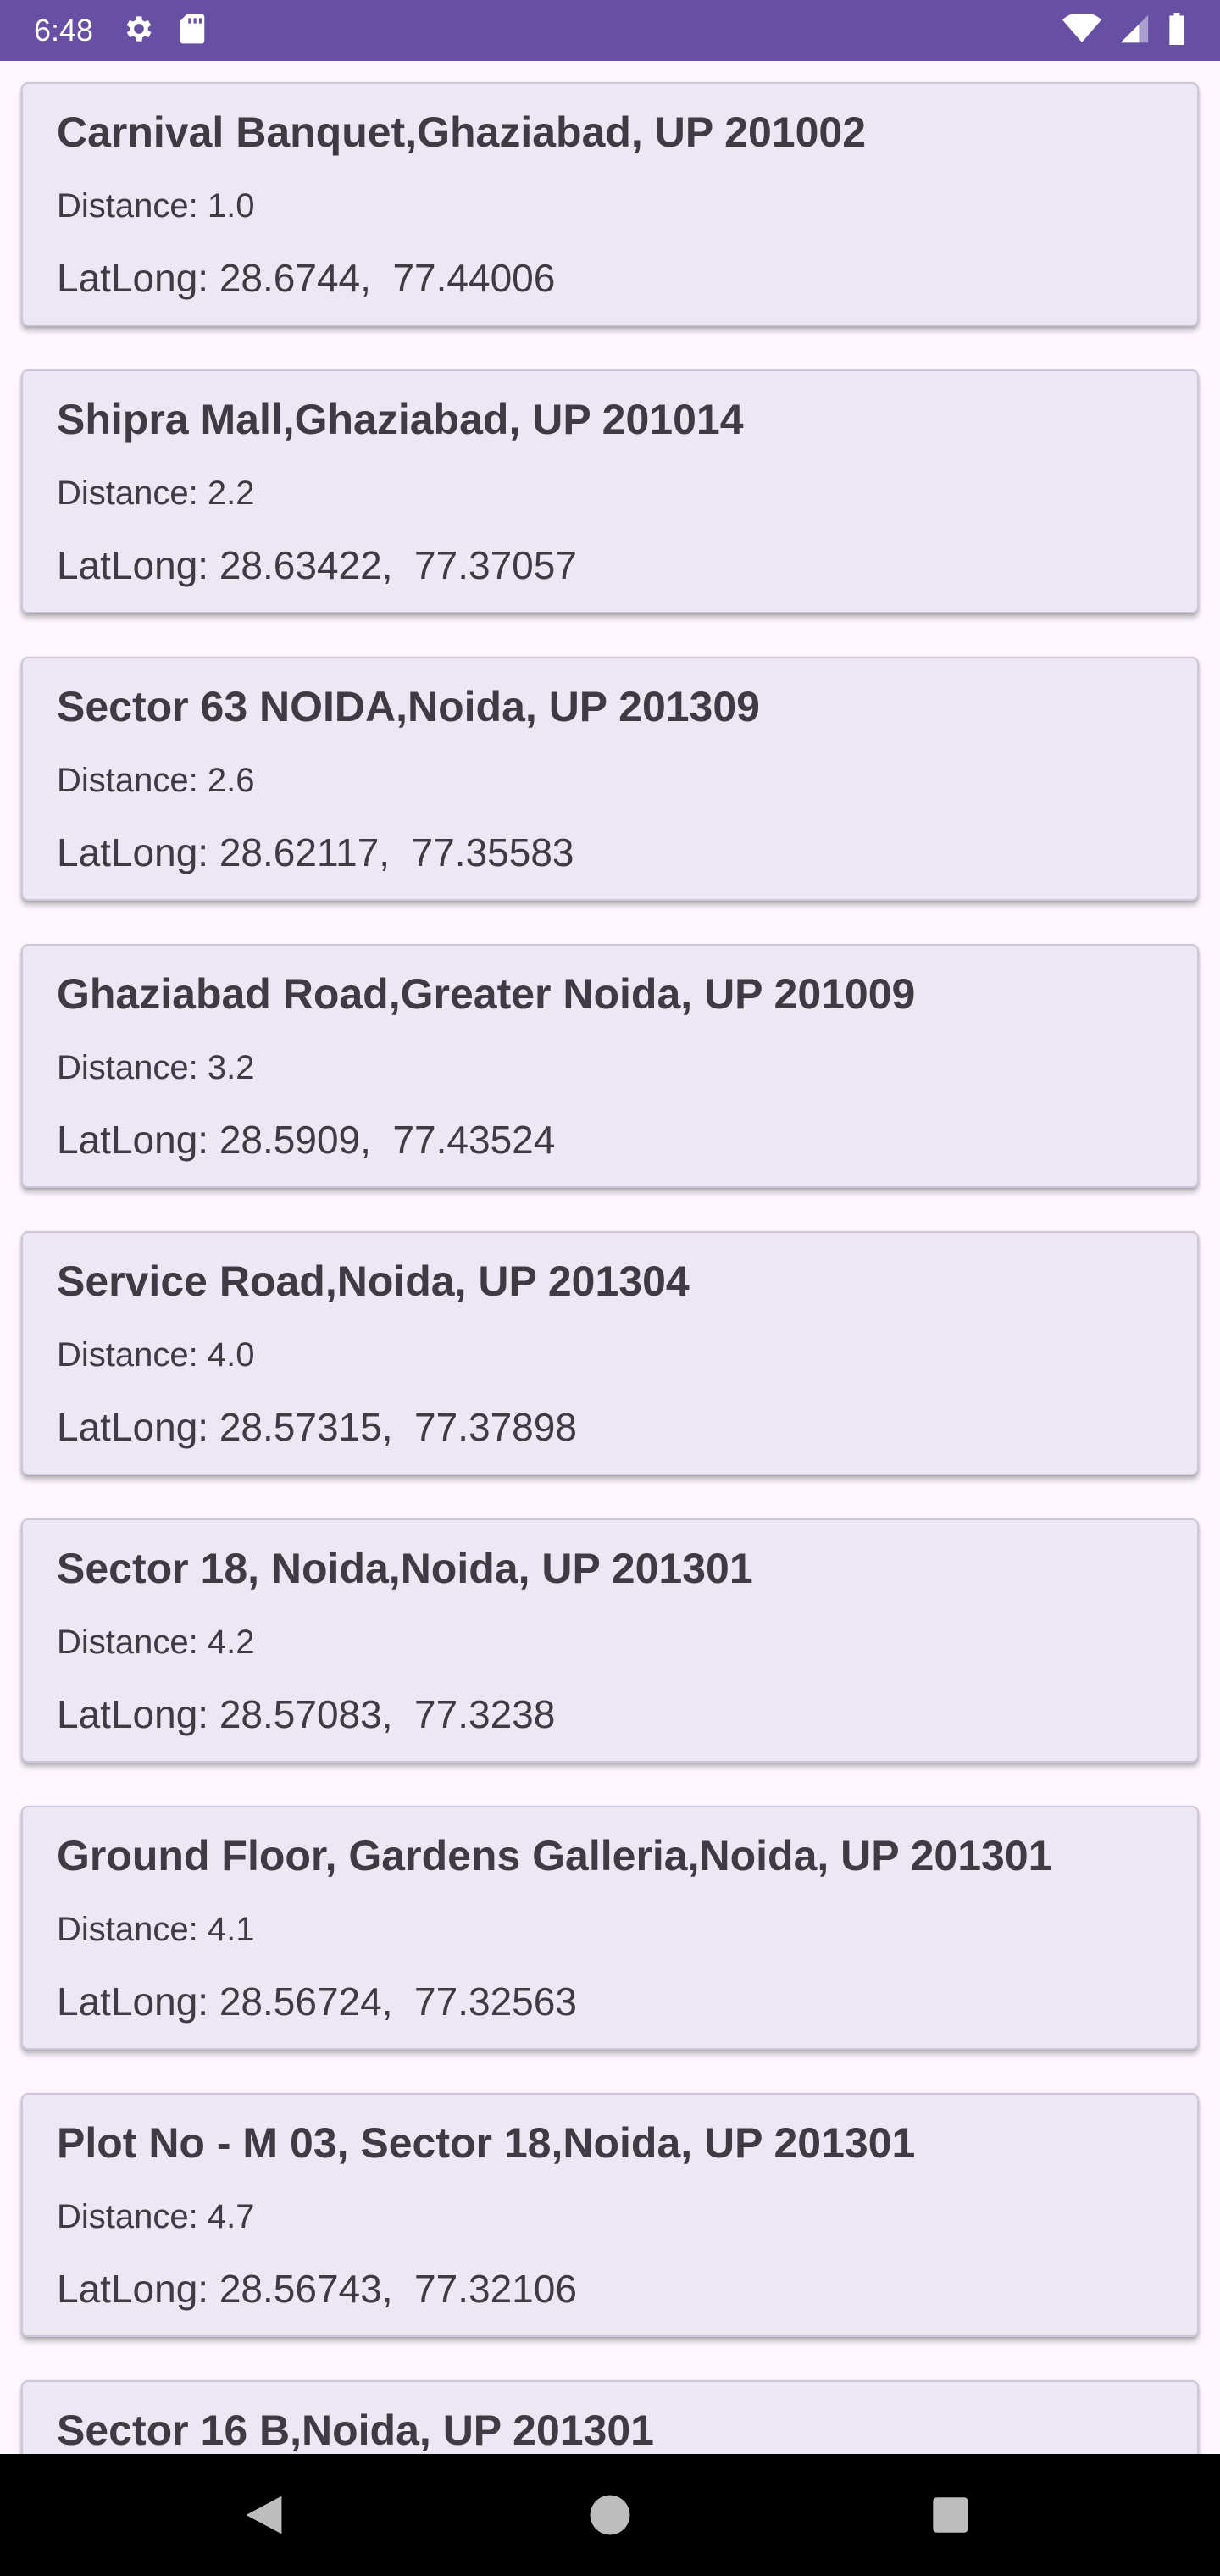  Describe the element at coordinates (462, 132) in the screenshot. I see `location-title: Carnival Banquet,Ghaziabad, UP 201002` at that location.